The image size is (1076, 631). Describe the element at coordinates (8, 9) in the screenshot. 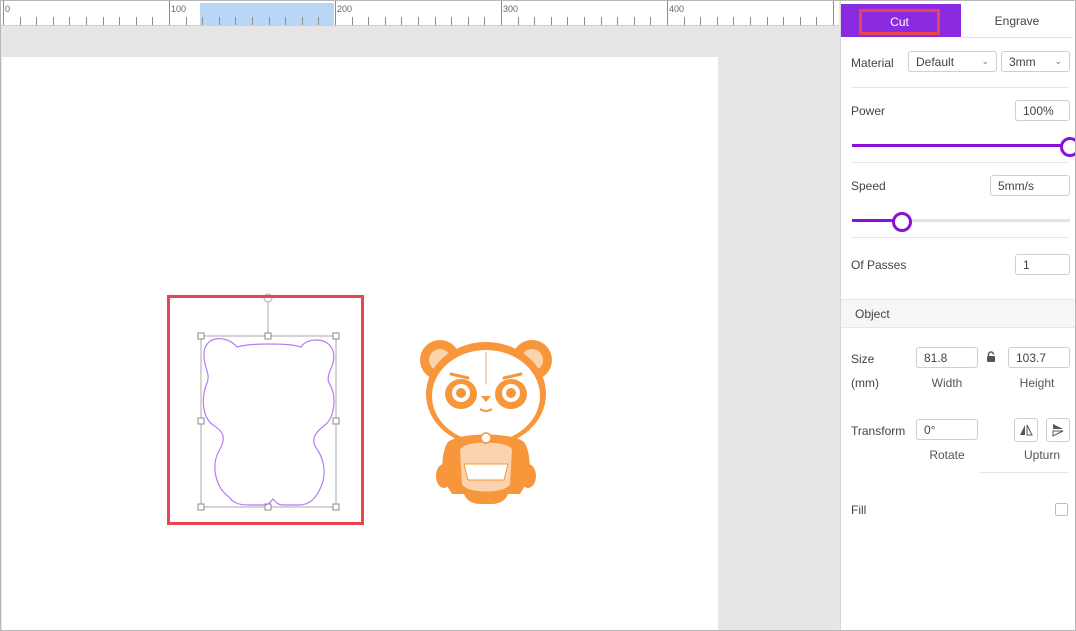

I see `ruler-label-0: 0` at that location.